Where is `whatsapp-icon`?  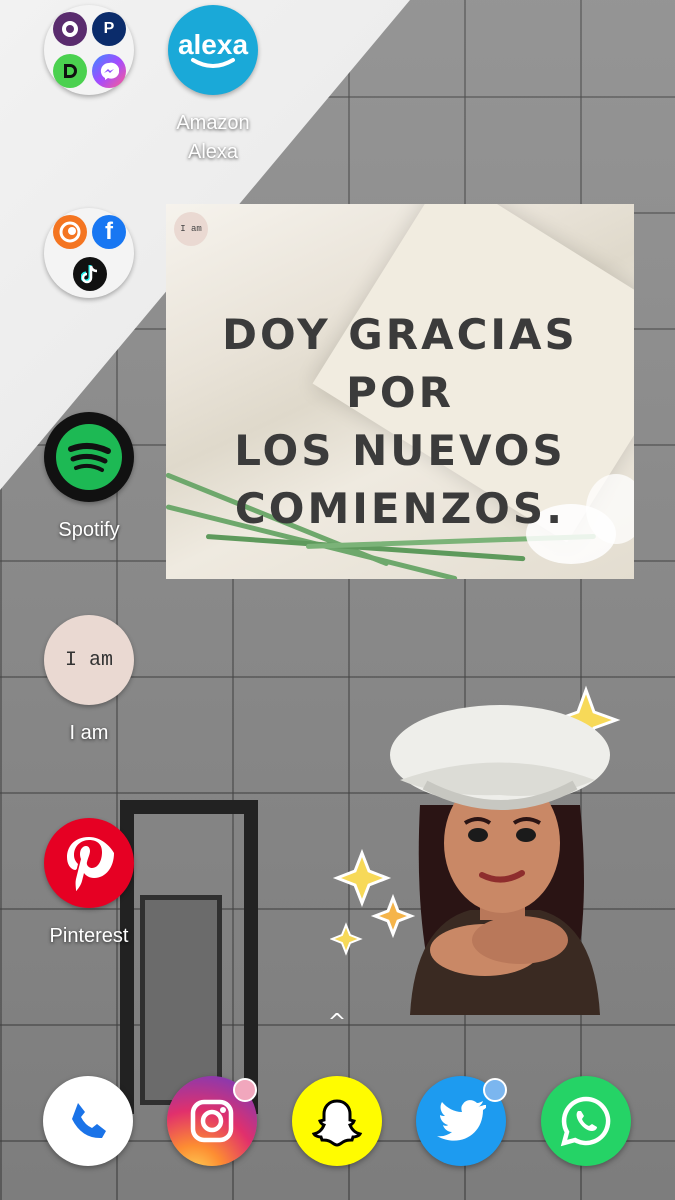 whatsapp-icon is located at coordinates (585, 1121).